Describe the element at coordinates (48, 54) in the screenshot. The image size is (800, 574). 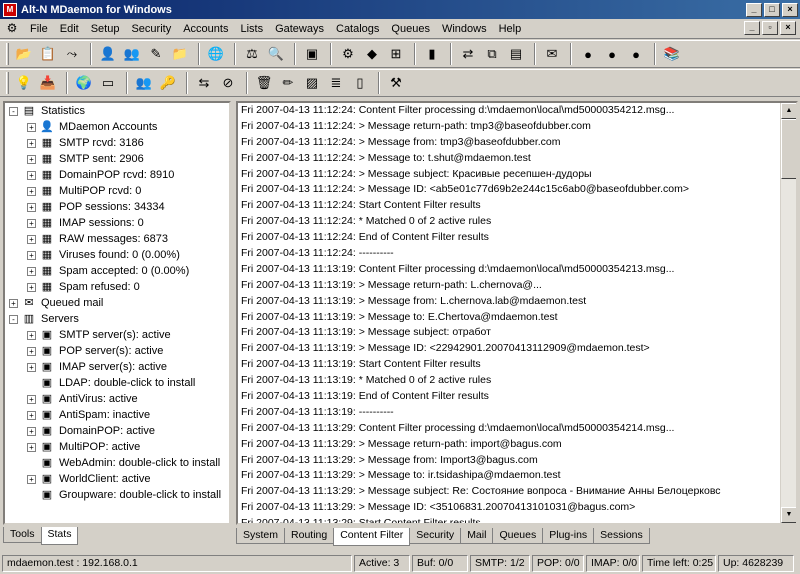
I see `log-button: 📋` at that location.